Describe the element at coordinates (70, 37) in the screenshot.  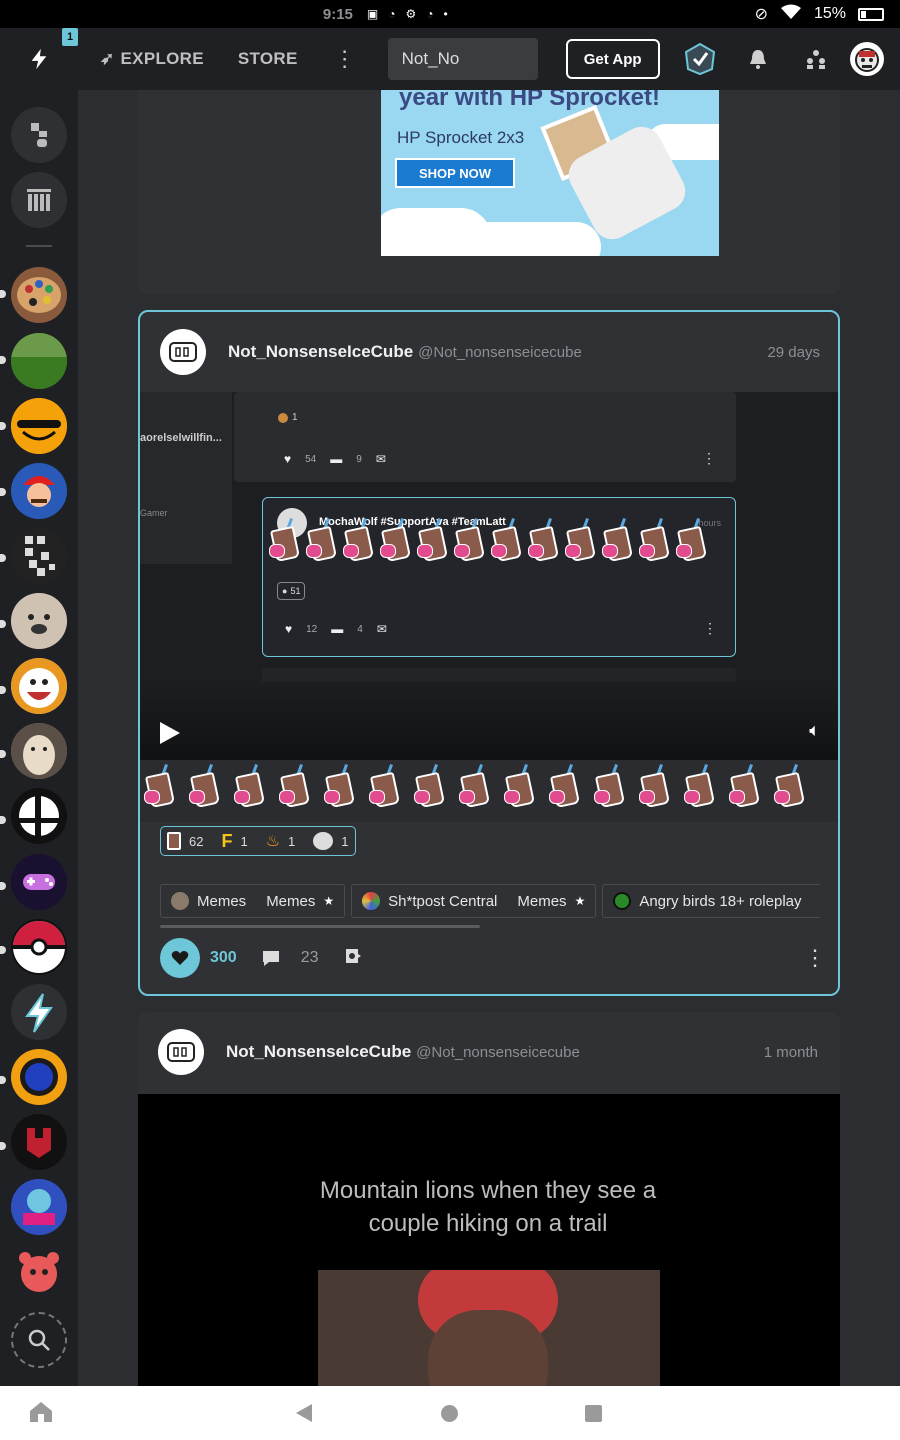
I see `notification-badge: 1` at that location.